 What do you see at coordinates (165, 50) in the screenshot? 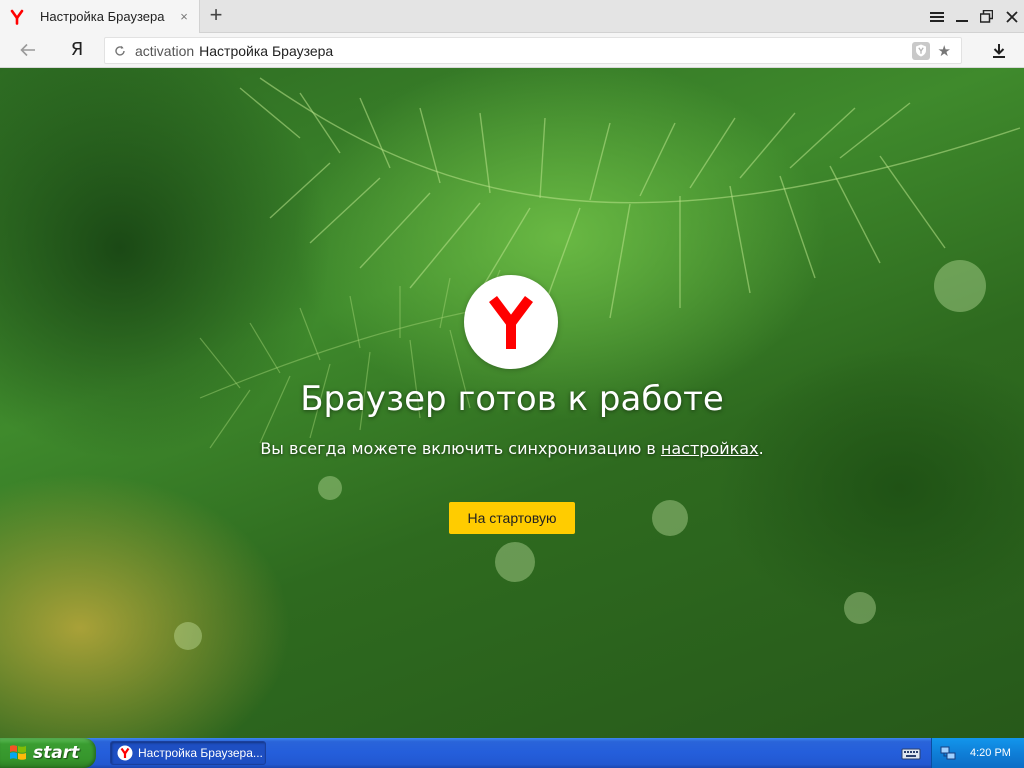
I see `url-scheme: activation` at bounding box center [165, 50].